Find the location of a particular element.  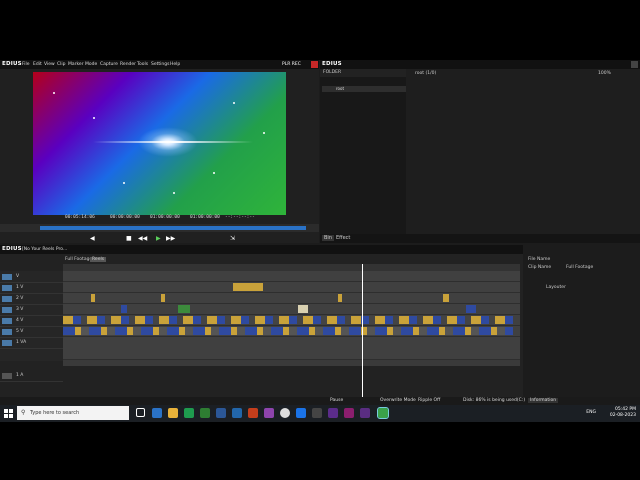

overwrite-mode: Overwrite Mode is located at coordinates (398, 400).